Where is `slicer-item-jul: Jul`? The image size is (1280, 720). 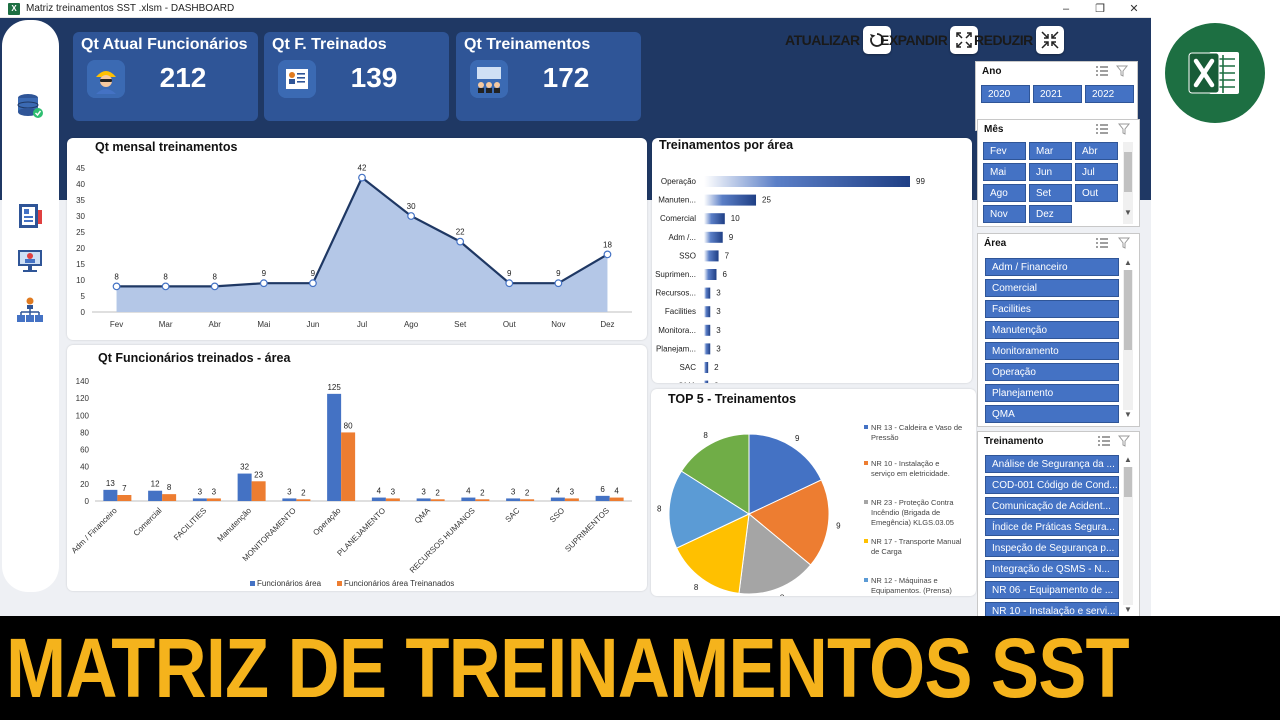 slicer-item-jul: Jul is located at coordinates (1096, 172).